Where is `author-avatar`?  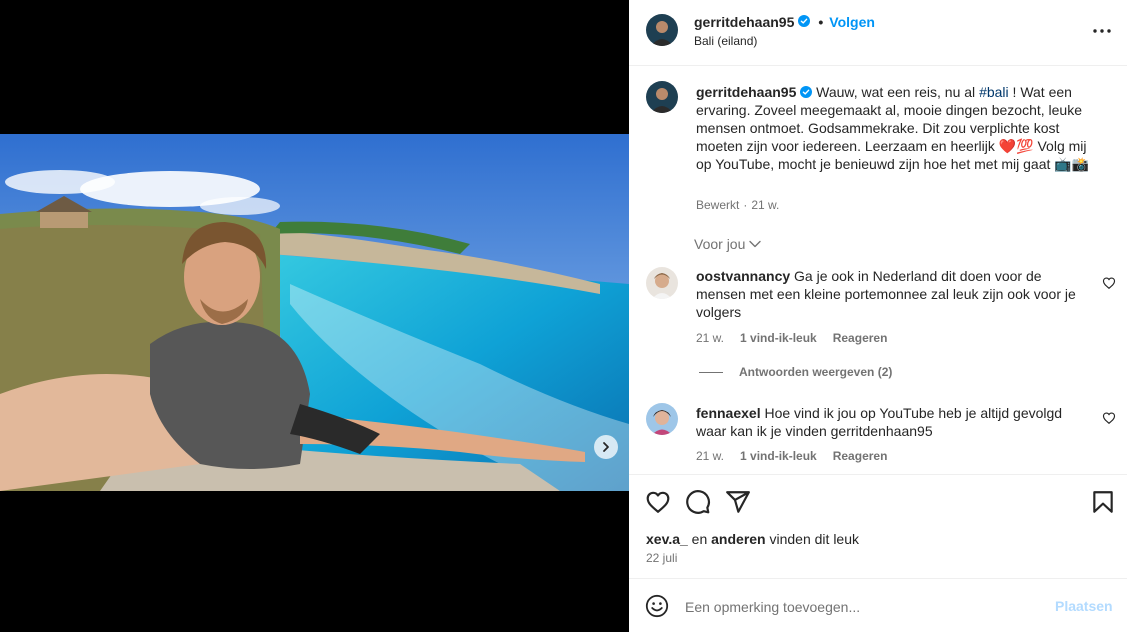
author-avatar is located at coordinates (662, 30).